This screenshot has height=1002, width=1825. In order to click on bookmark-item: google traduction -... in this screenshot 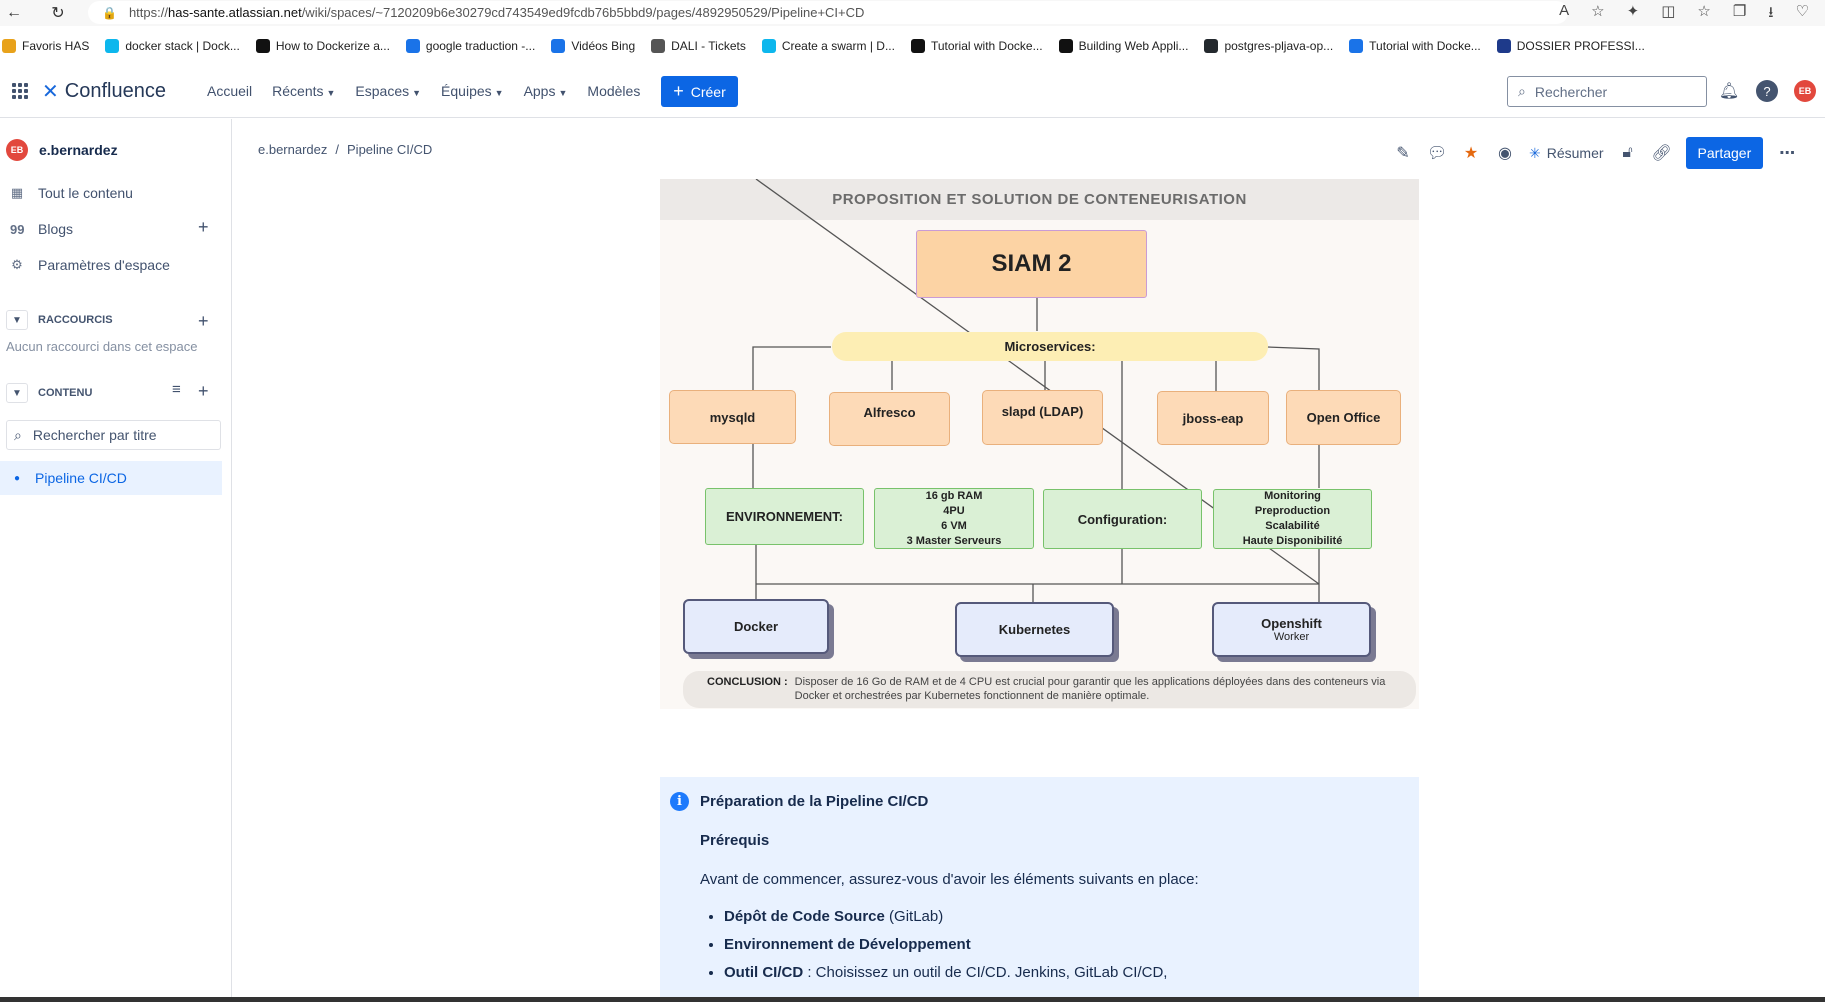, I will do `click(470, 46)`.